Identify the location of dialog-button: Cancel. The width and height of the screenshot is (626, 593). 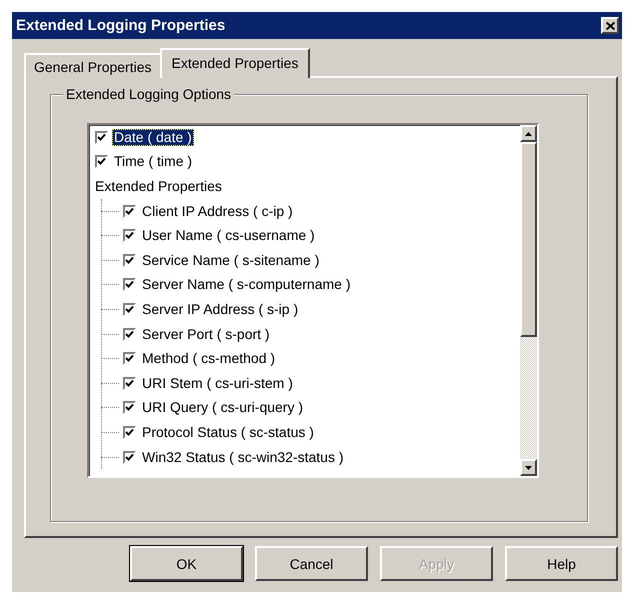
(311, 563).